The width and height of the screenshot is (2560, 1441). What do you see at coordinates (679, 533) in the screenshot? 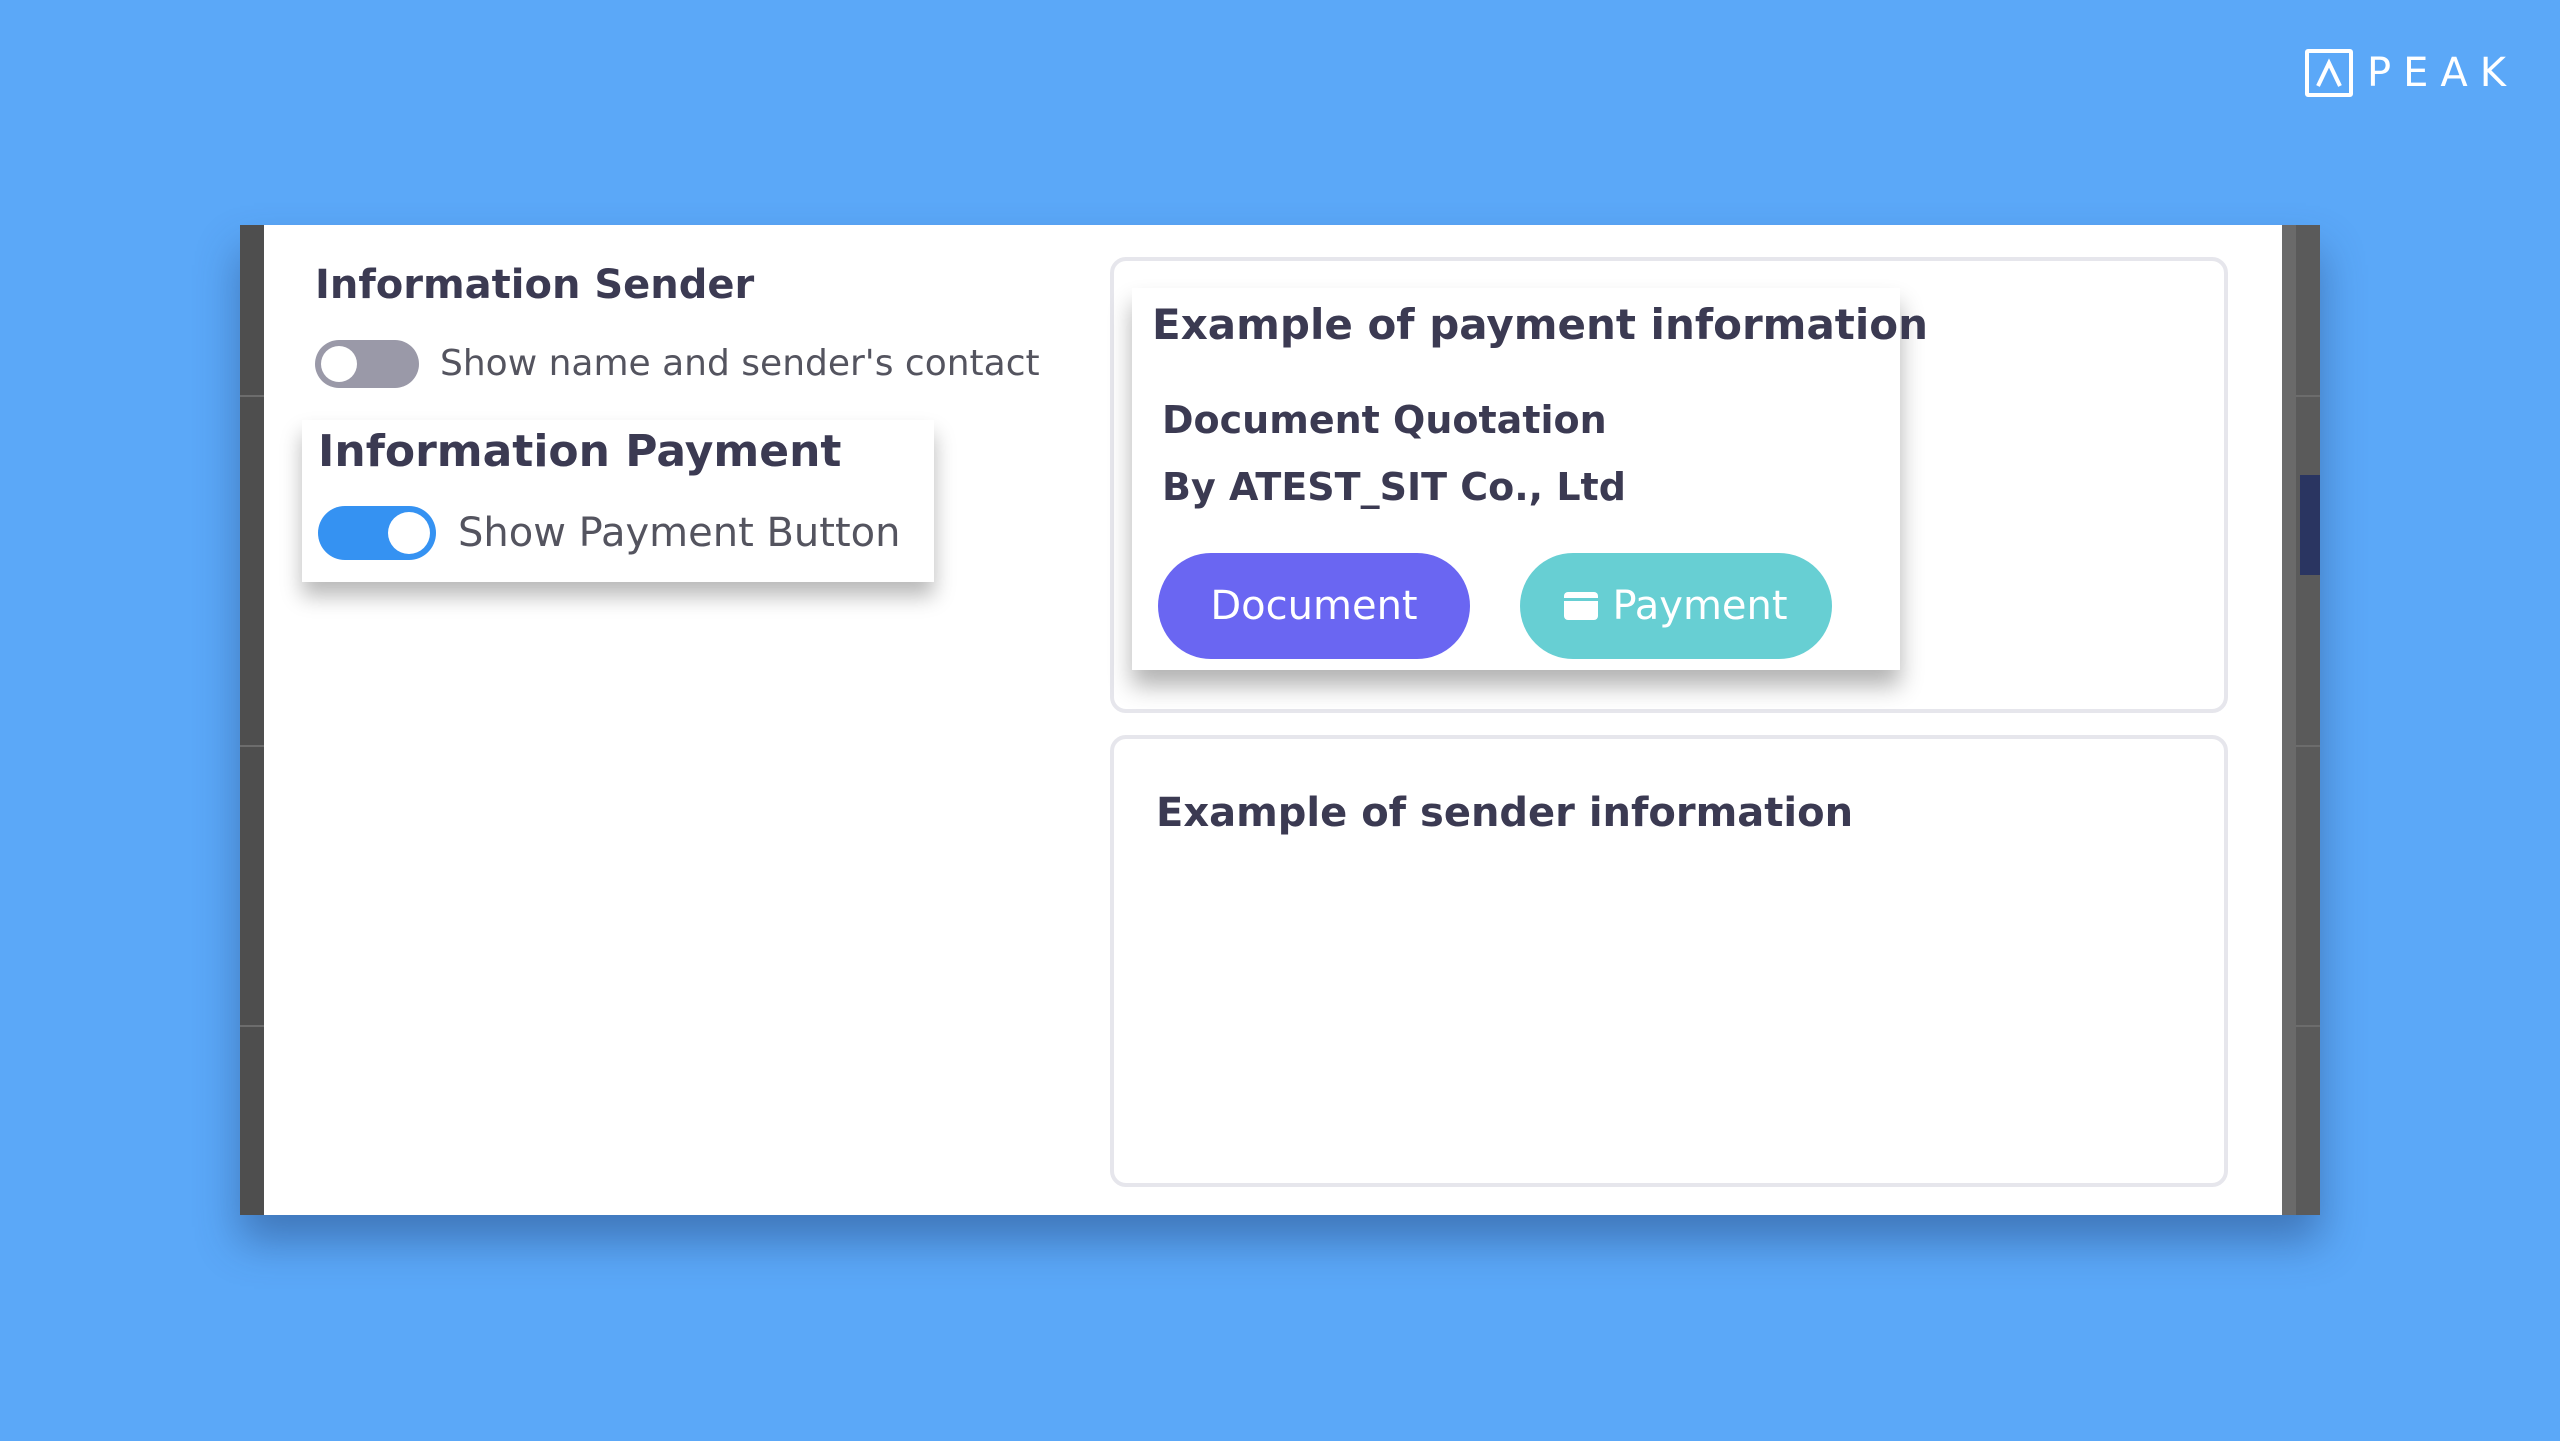
I see `payment-button-toggle-label: Show Payment Button` at bounding box center [679, 533].